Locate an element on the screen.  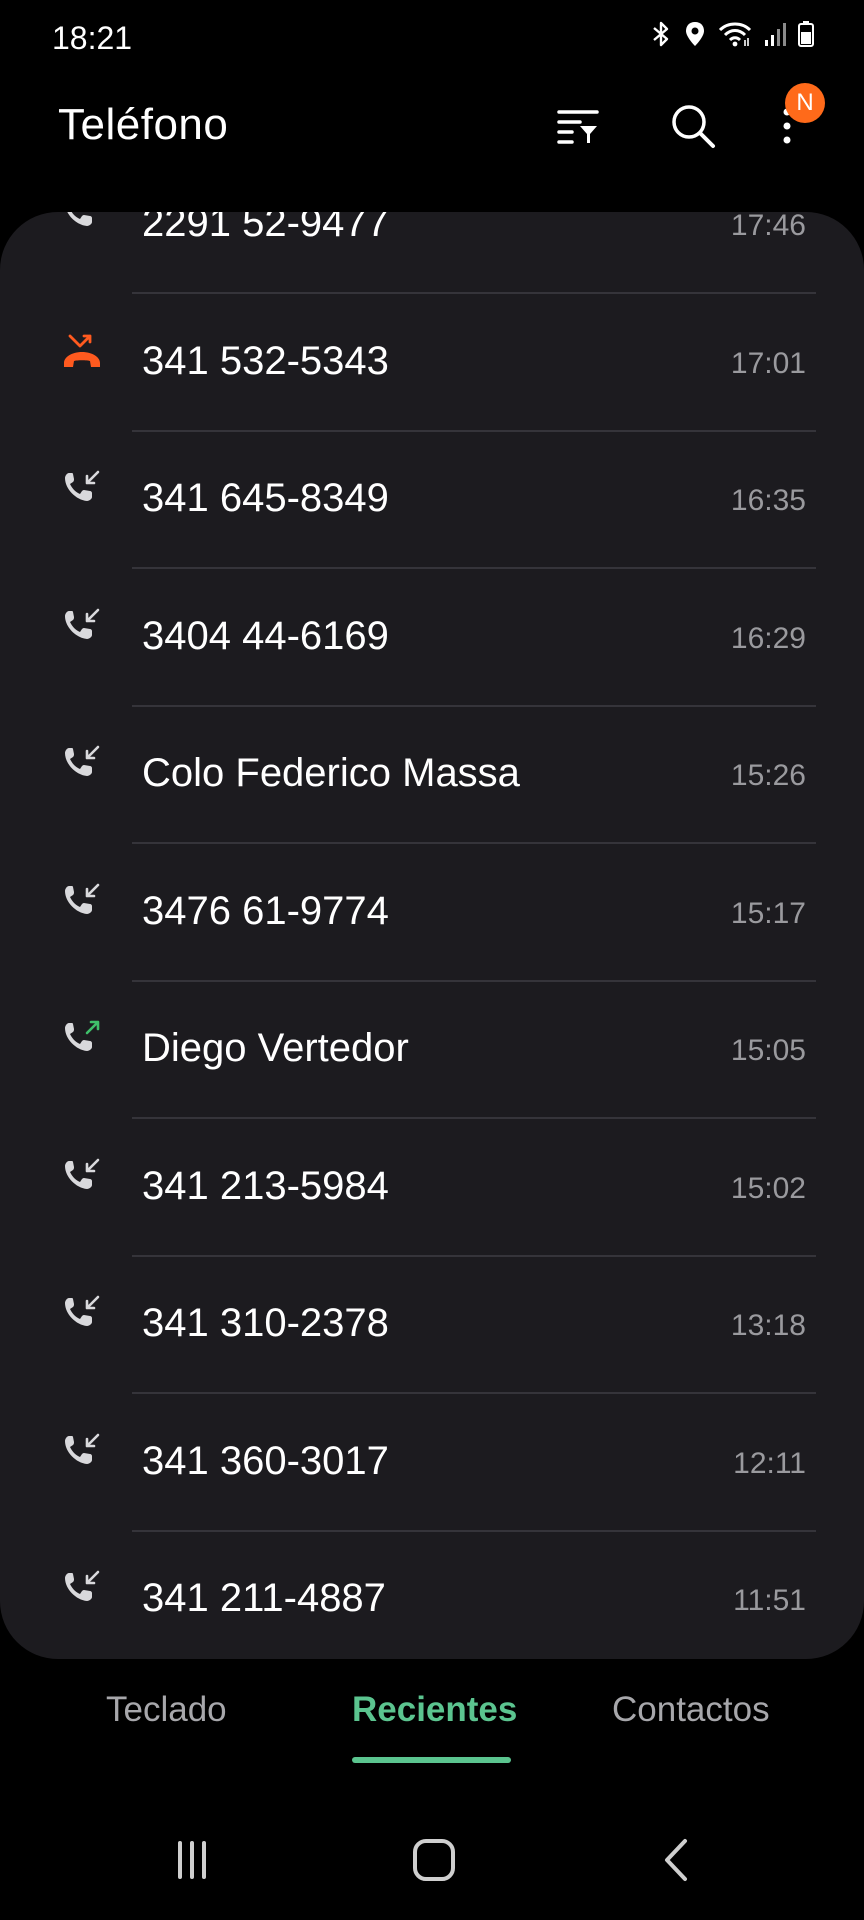
call-contact-name: 3476 61-9774 is located at coordinates (265, 910).